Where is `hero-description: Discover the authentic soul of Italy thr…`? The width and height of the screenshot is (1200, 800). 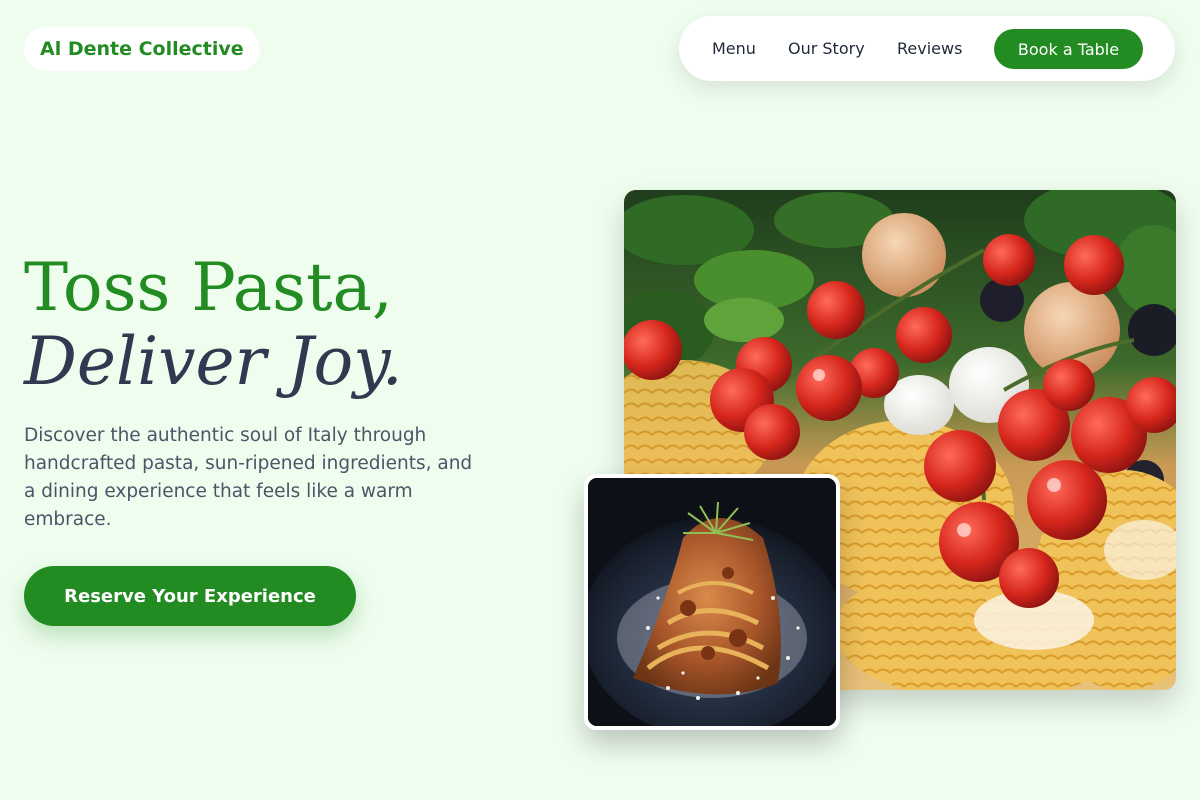 hero-description: Discover the authentic soul of Italy thr… is located at coordinates (248, 477).